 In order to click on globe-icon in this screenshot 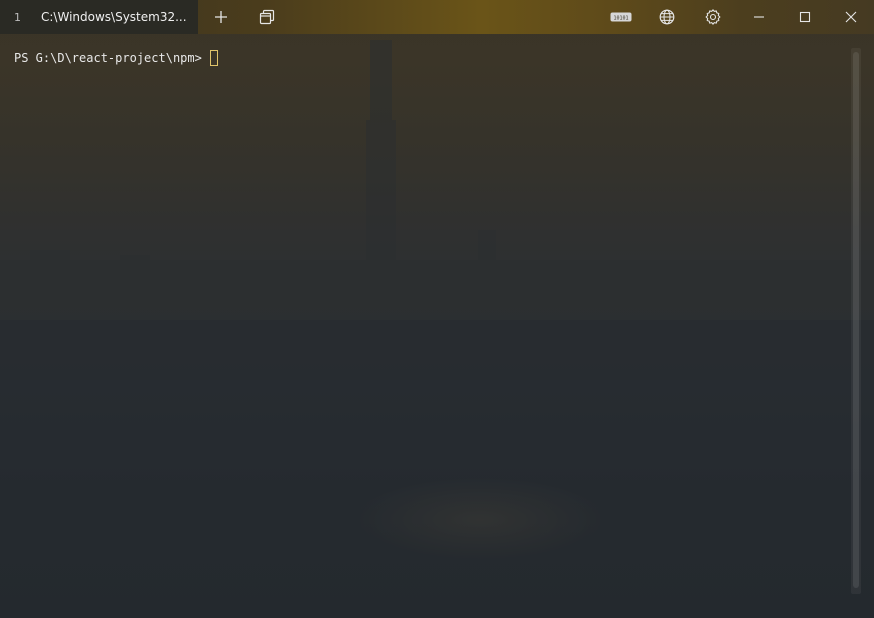, I will do `click(667, 17)`.